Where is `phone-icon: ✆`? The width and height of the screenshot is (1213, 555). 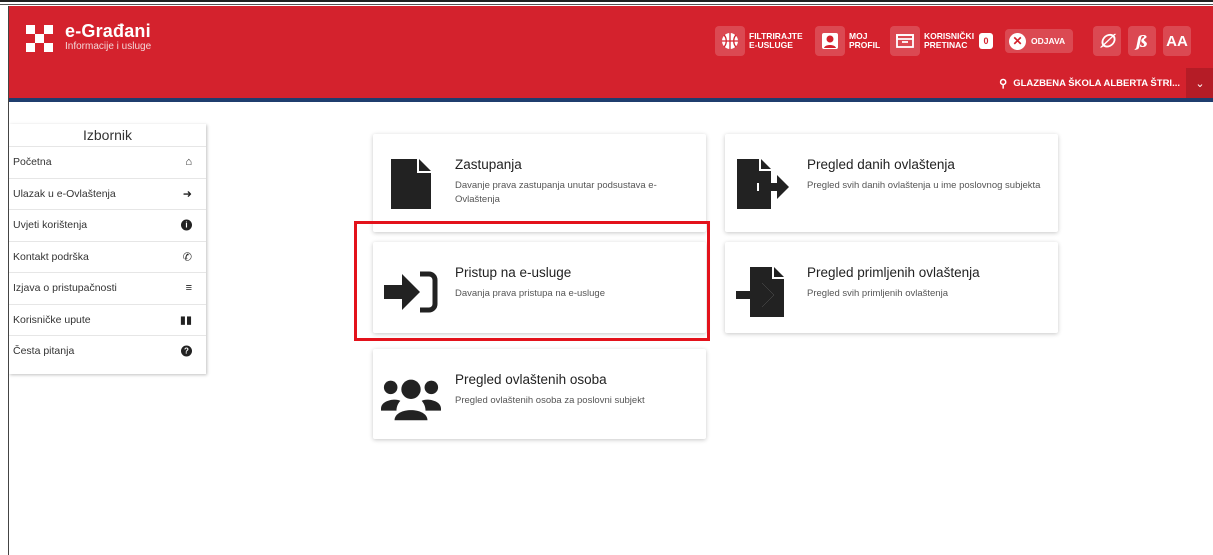
phone-icon: ✆ is located at coordinates (187, 257).